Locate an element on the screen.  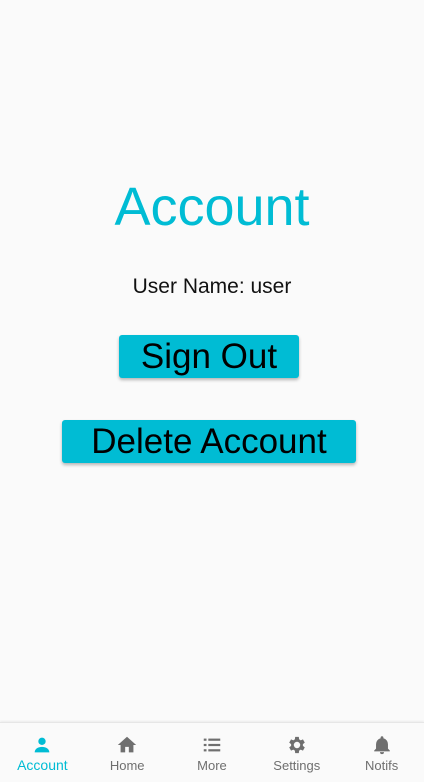
bottom-tab-bar: Account Home More Settings Notifs is located at coordinates (212, 752).